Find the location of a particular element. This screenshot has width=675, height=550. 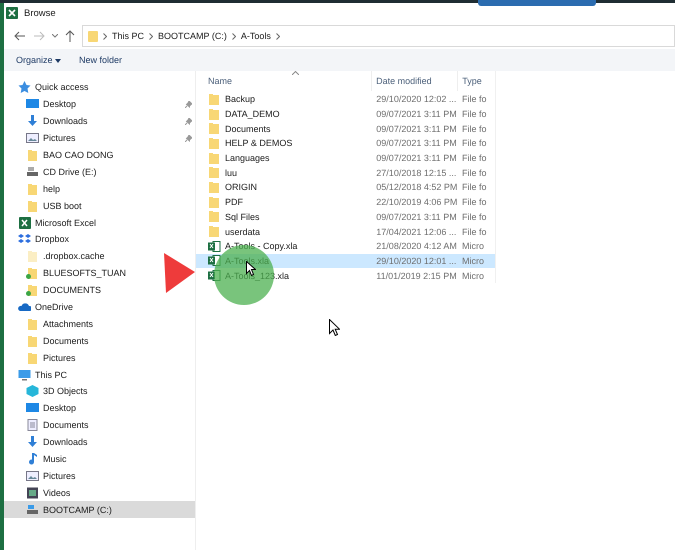

file-row: DATA_DEMO 09/07/2021 3:11 PM File fo is located at coordinates (345, 114).